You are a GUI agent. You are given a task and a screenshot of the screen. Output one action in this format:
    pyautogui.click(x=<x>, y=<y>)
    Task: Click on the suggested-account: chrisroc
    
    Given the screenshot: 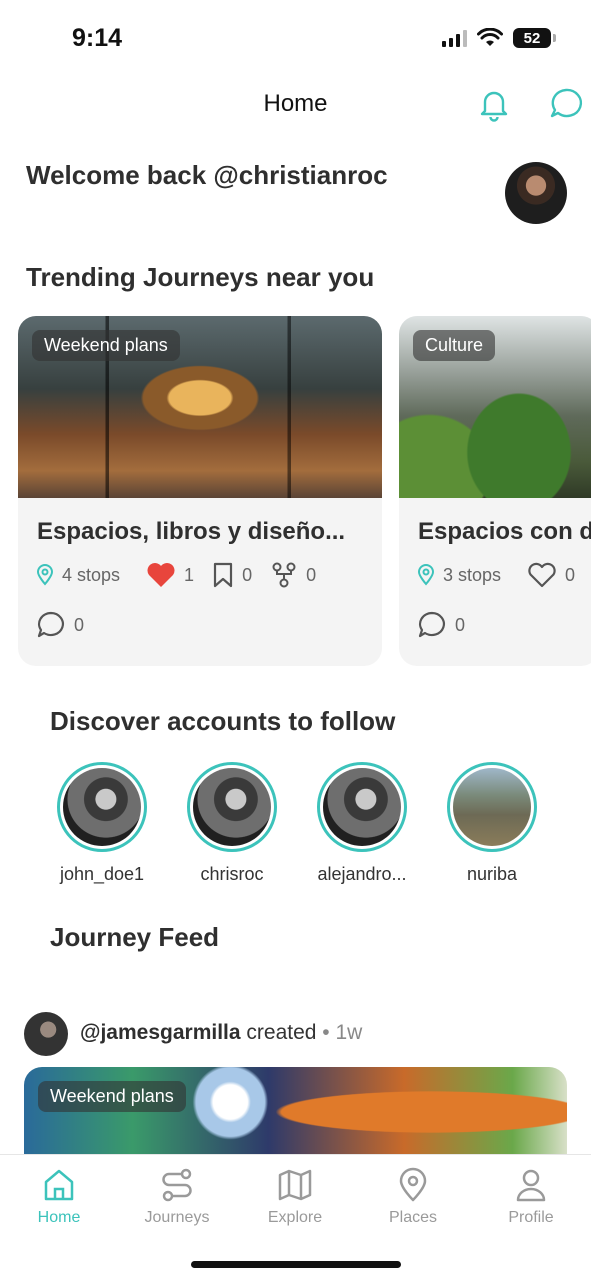 What is the action you would take?
    pyautogui.click(x=232, y=823)
    